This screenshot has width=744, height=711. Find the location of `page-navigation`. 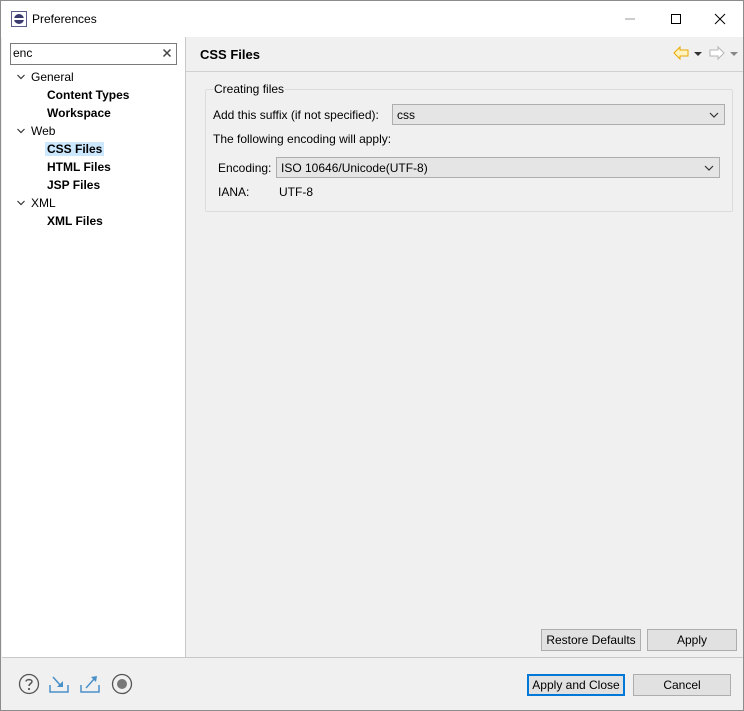

page-navigation is located at coordinates (684, 55).